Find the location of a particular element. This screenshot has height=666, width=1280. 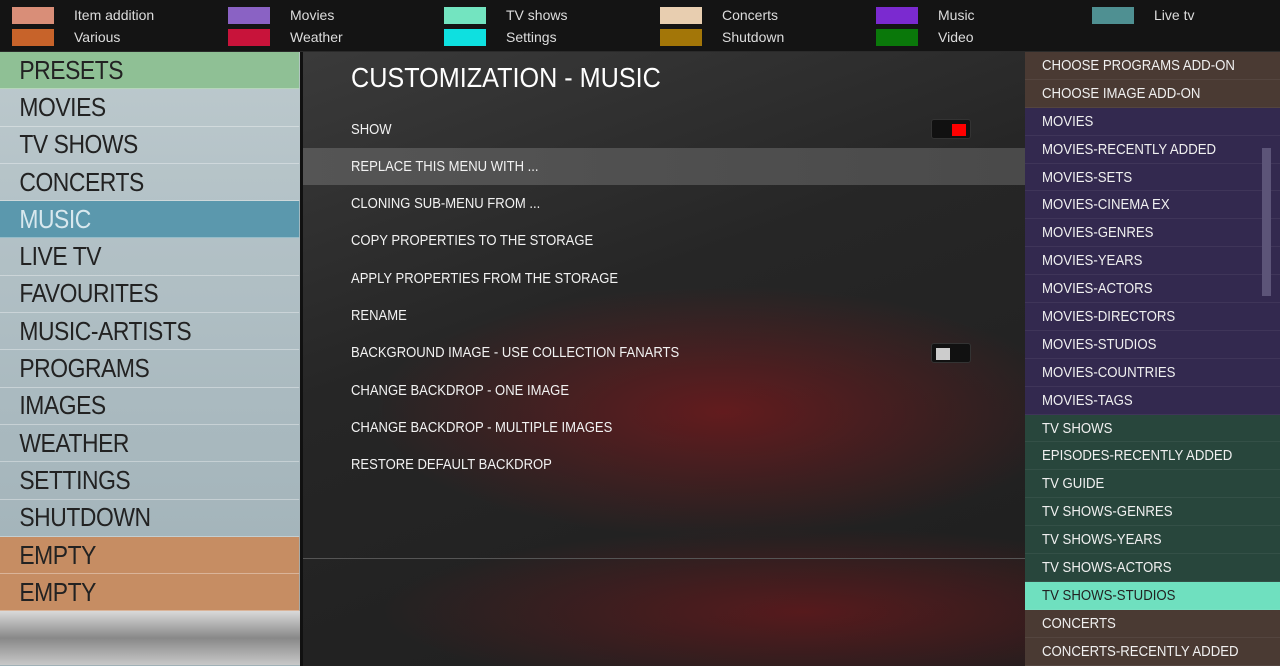

submenu-item: MOVIES-TAGS is located at coordinates (1152, 400).